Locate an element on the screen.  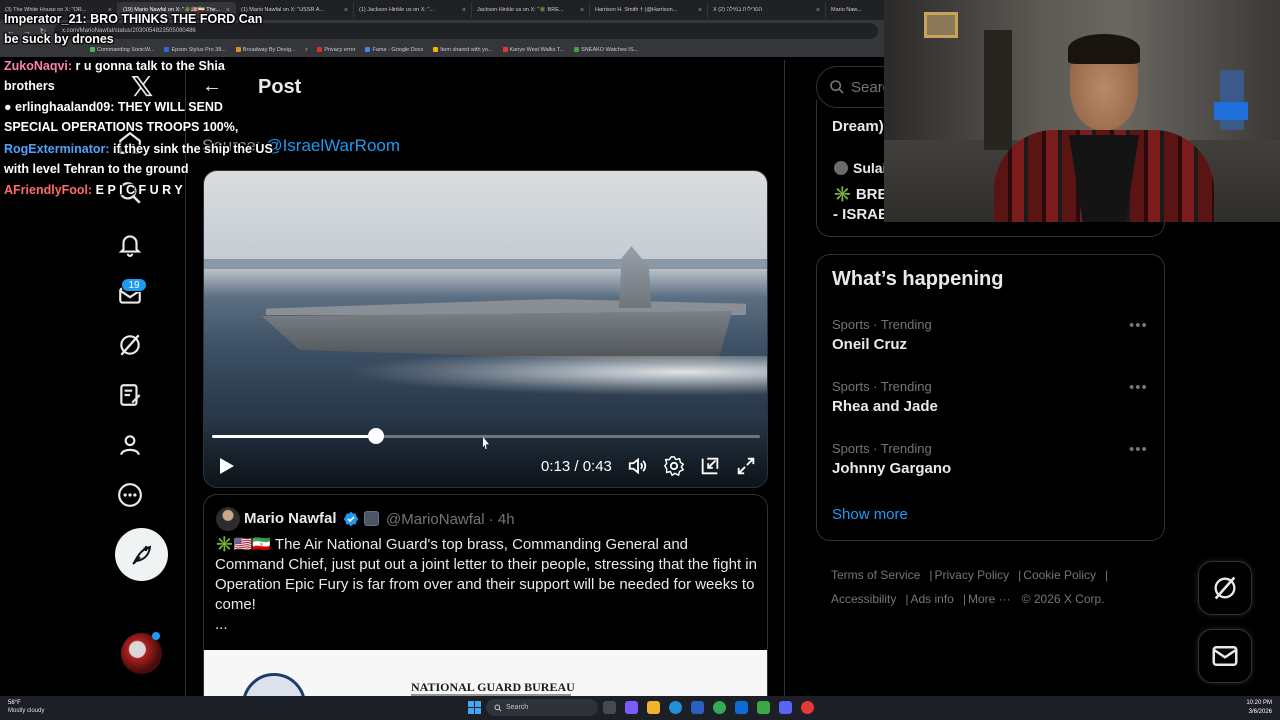
author-handle-time: @MarioNawfal · 4h is located at coordinates (450, 519).